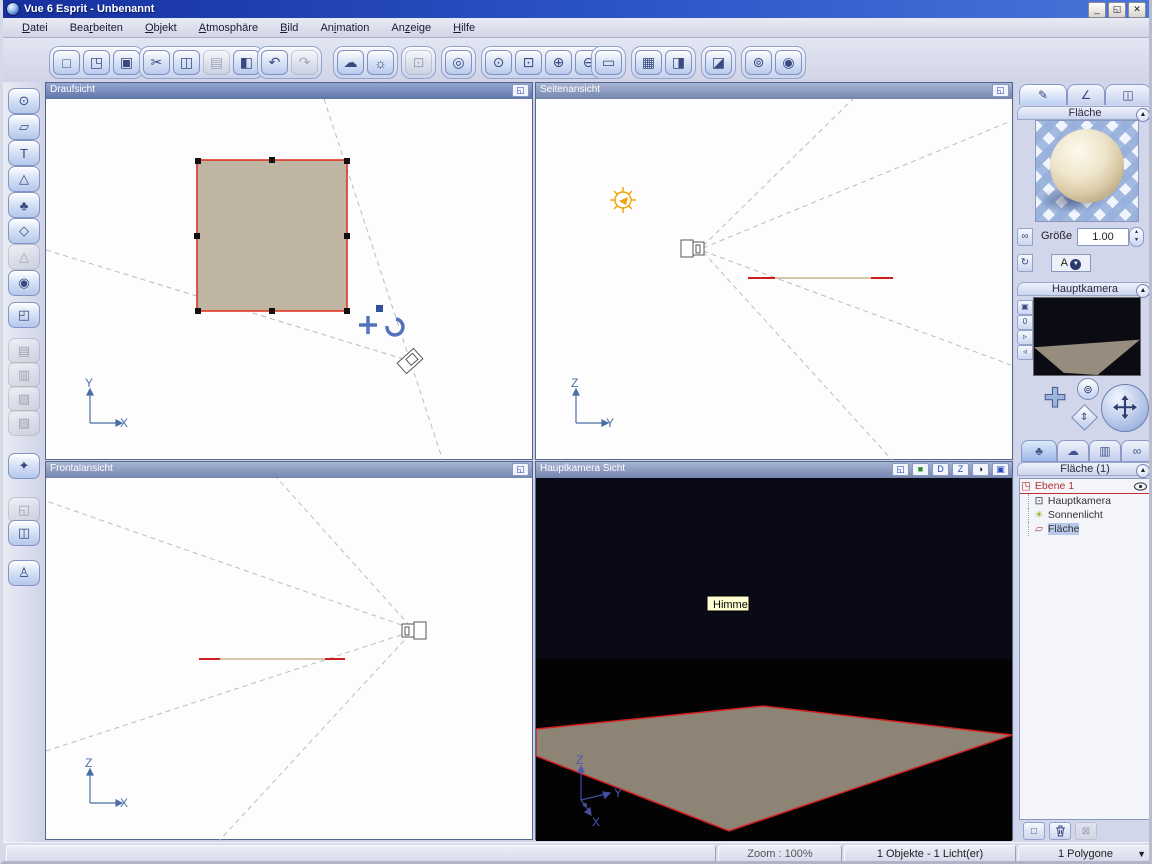  Describe the element at coordinates (24, 179) in the screenshot. I see `terrain-tool-button: △` at that location.